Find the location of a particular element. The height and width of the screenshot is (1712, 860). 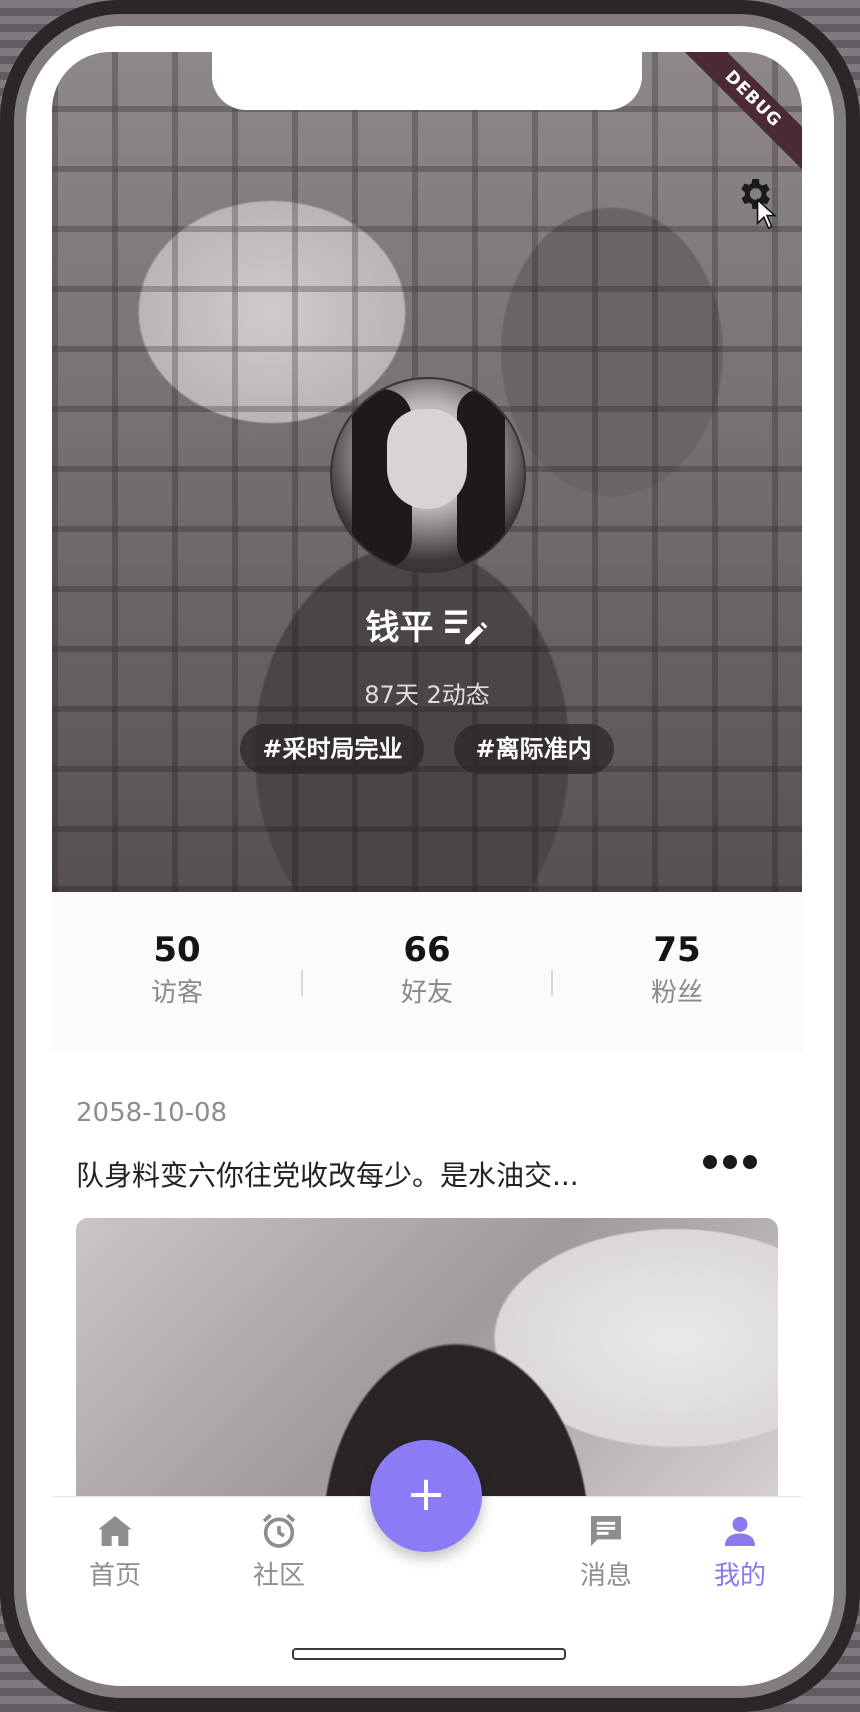

stat-value: 75 is located at coordinates (677, 950).